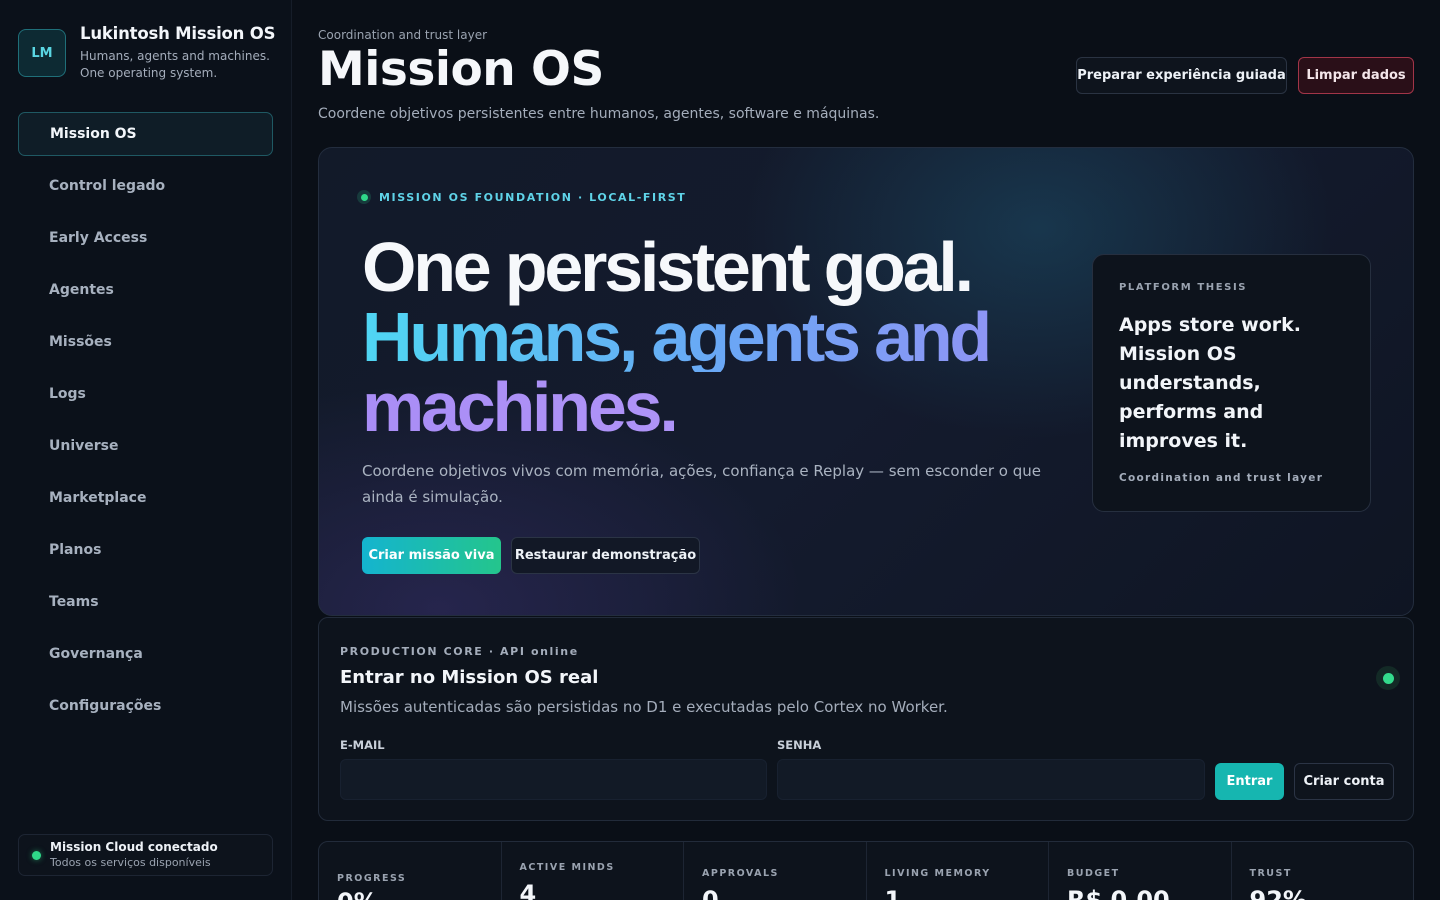 The height and width of the screenshot is (900, 1440). Describe the element at coordinates (991, 779) in the screenshot. I see `password-field` at that location.